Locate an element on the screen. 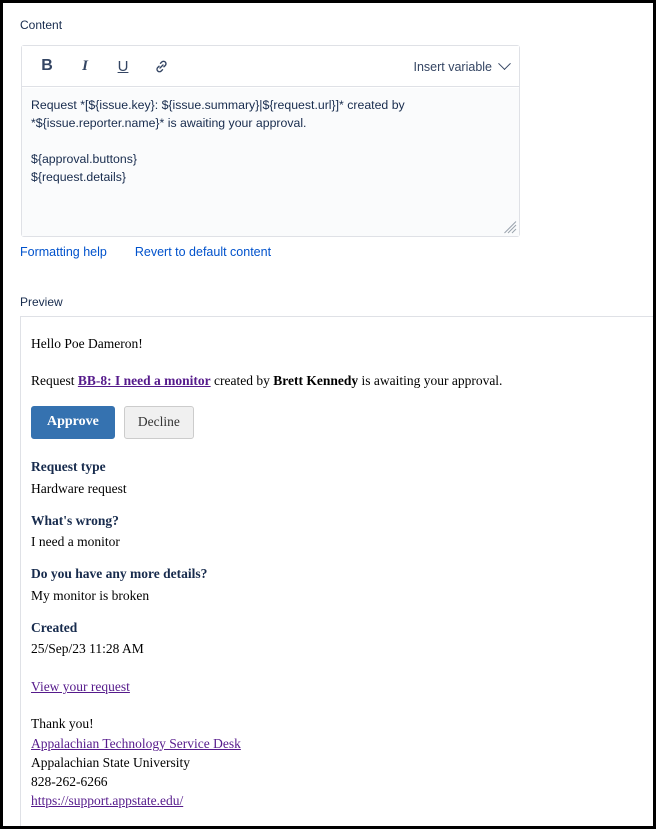  bold-button: B is located at coordinates (47, 66).